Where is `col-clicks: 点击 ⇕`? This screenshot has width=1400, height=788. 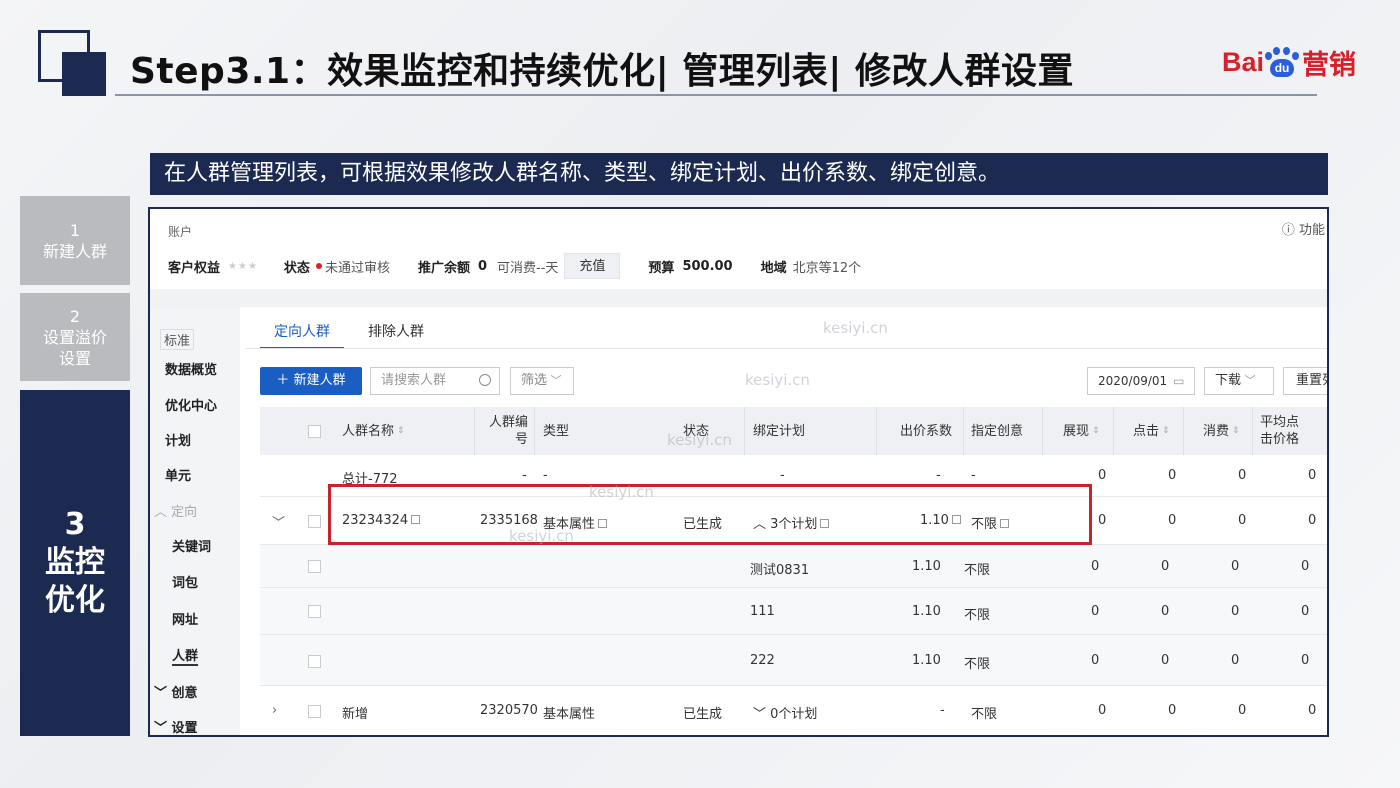
col-clicks: 点击 ⇕ is located at coordinates (1151, 431).